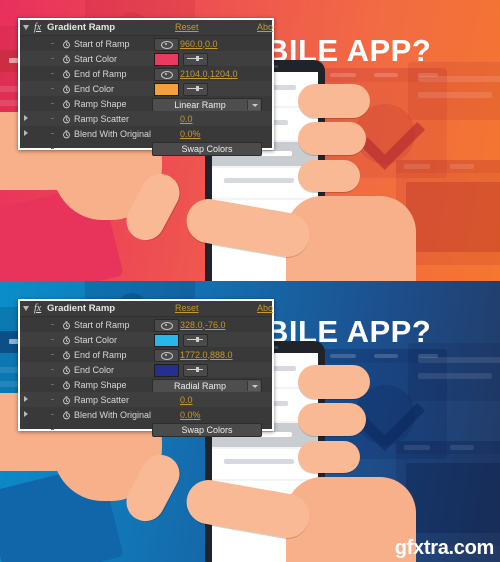  What do you see at coordinates (203, 325) in the screenshot?
I see `property-value: 328.0,-76.0` at bounding box center [203, 325].